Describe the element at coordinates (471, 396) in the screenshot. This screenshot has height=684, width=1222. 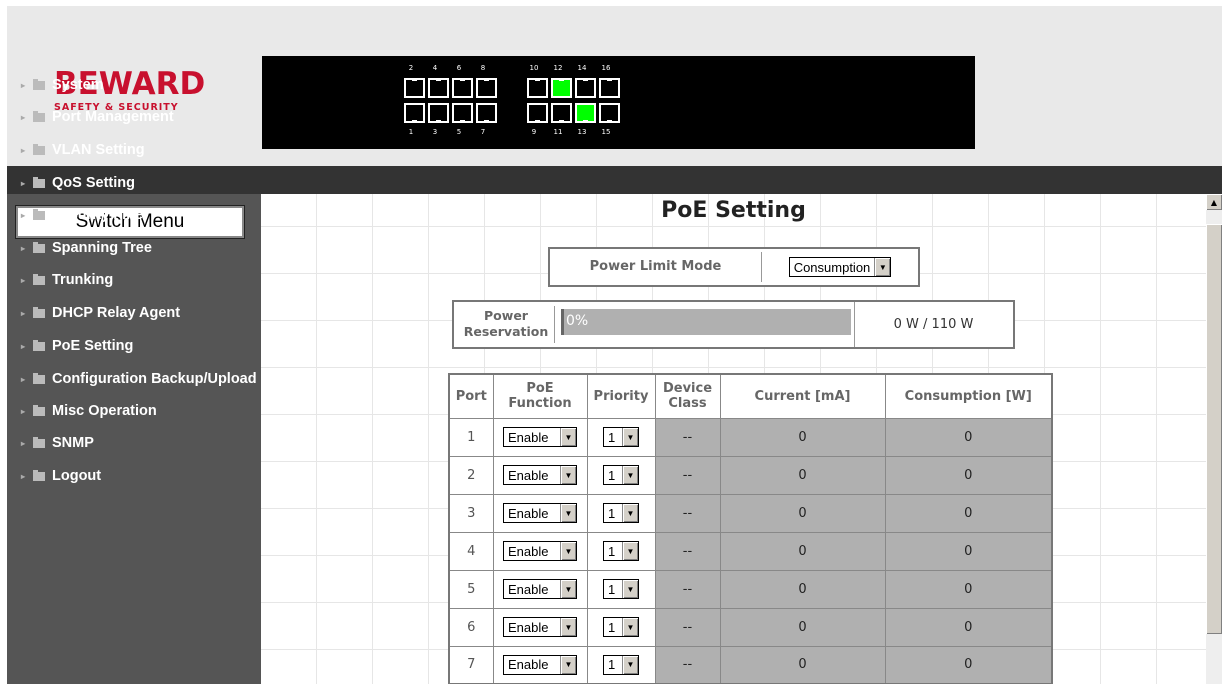
I see `col-header-port: Port` at that location.